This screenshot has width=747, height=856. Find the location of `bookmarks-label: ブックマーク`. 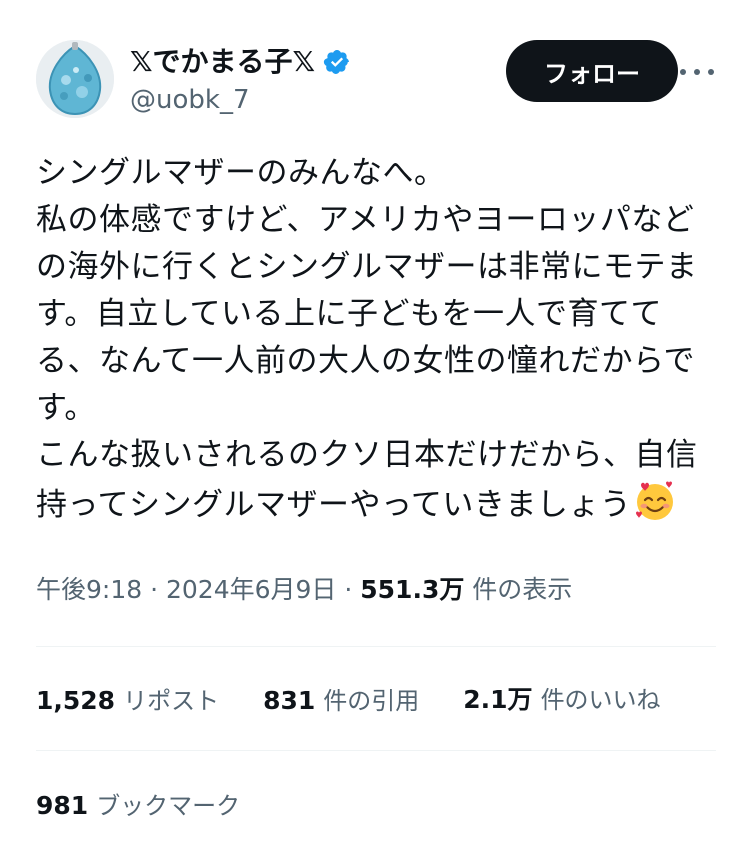

bookmarks-label: ブックマーク is located at coordinates (168, 806).